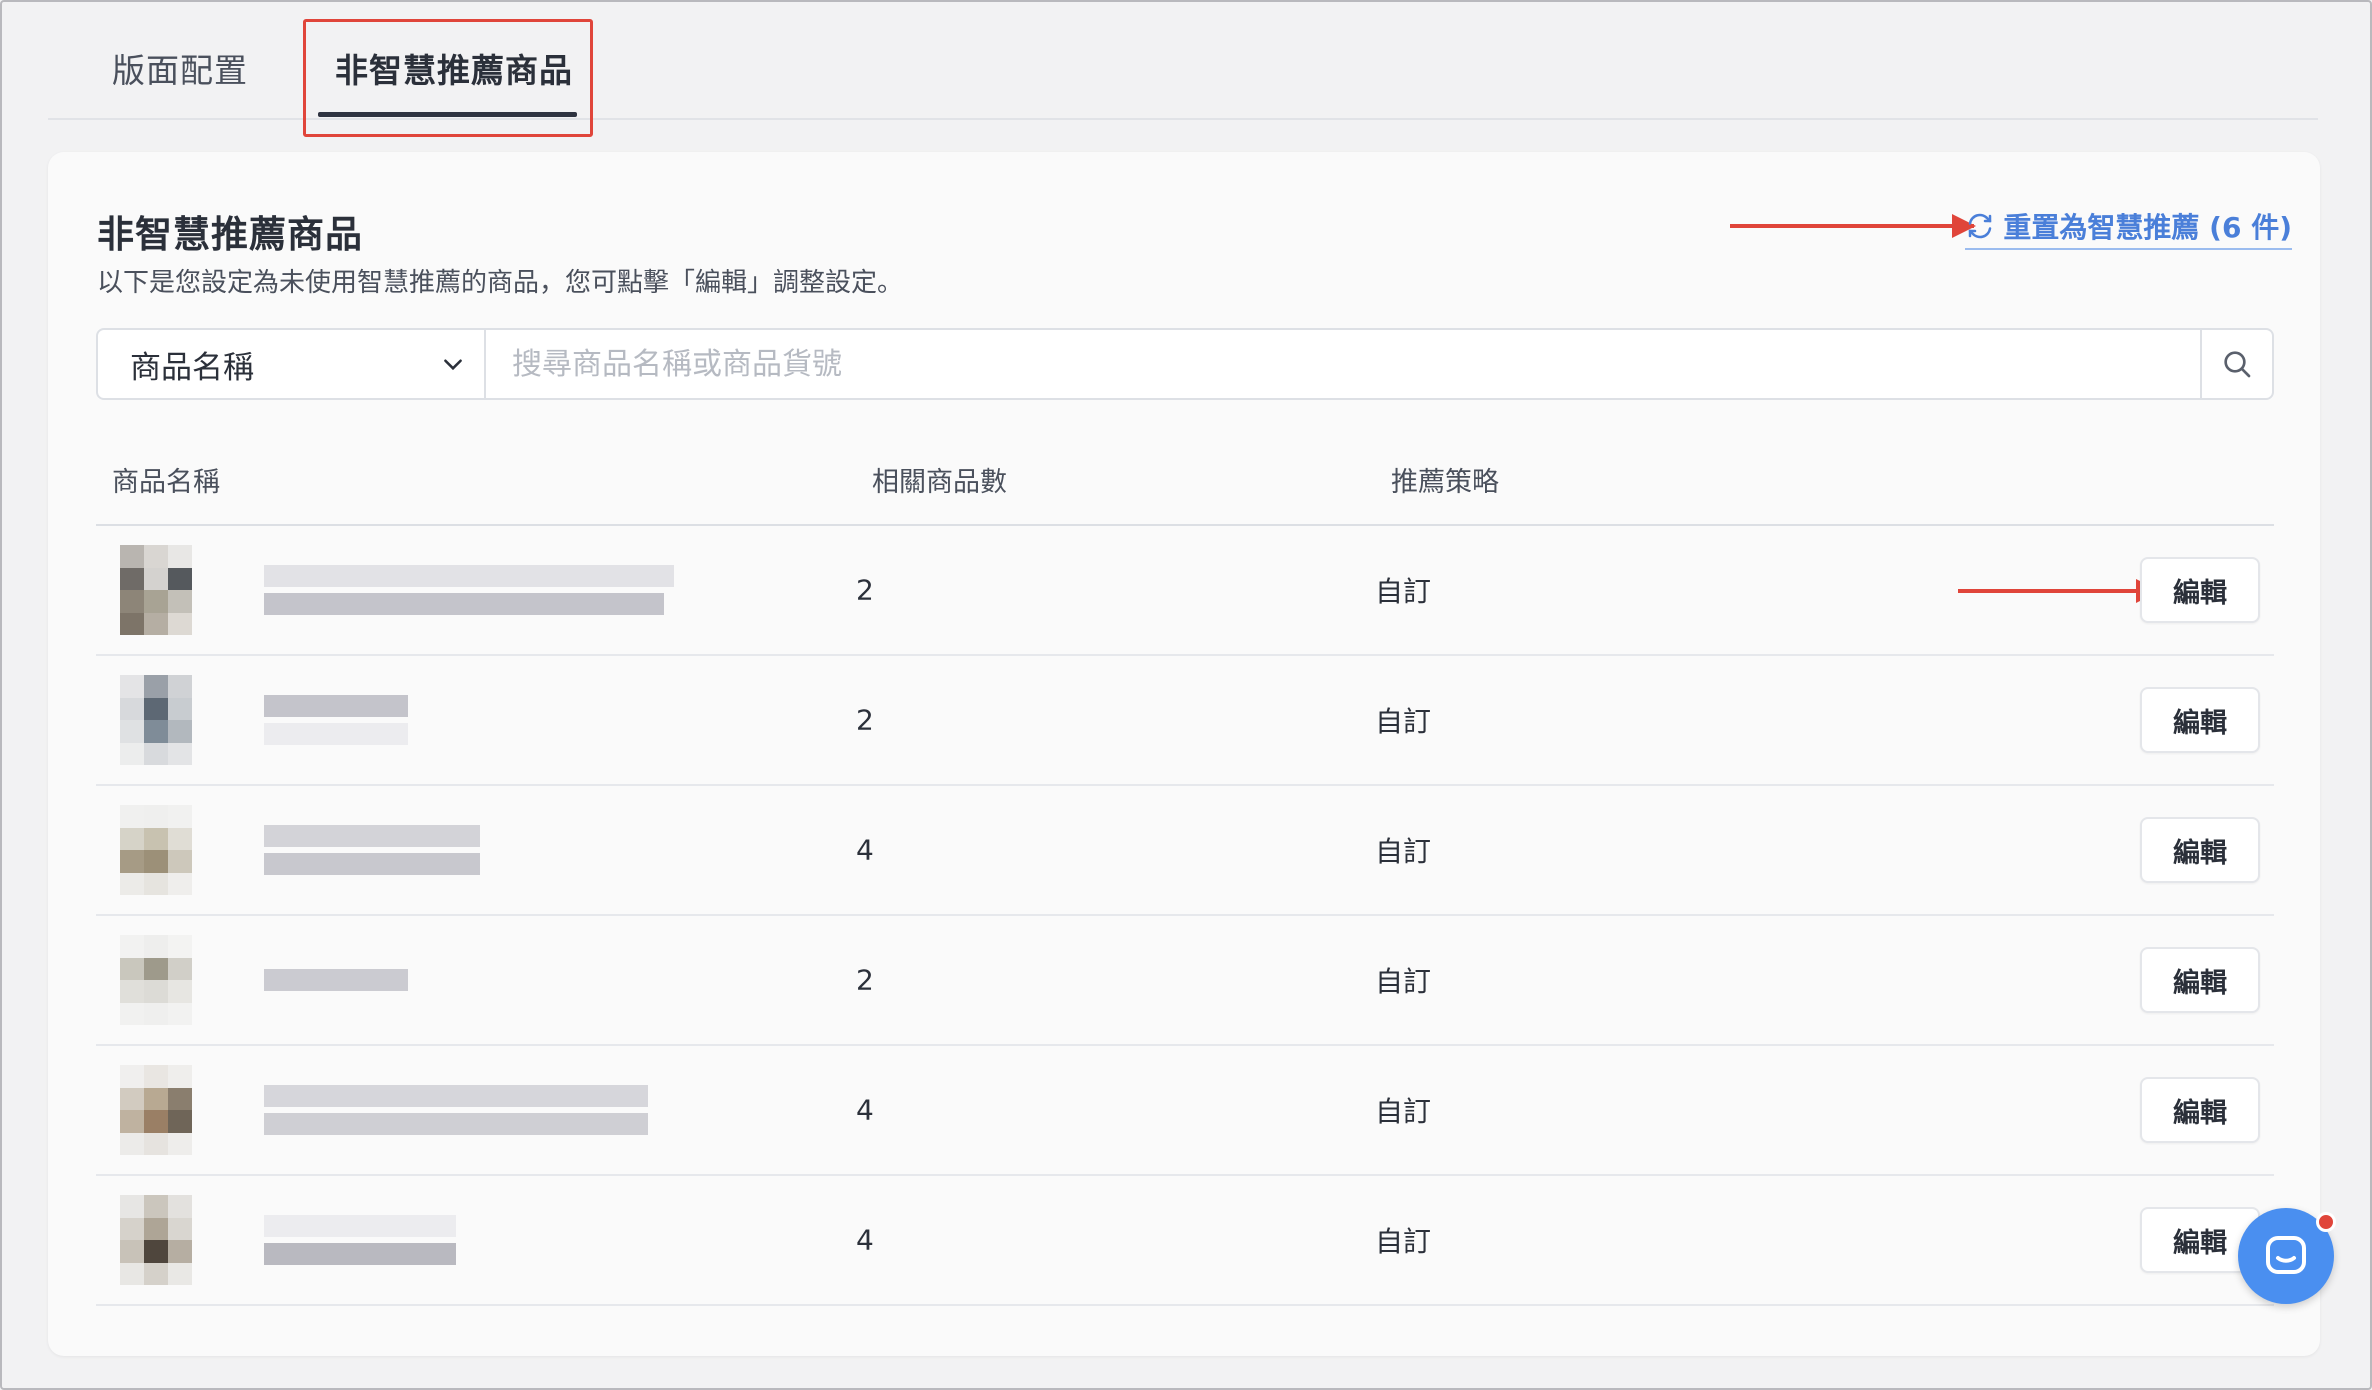 This screenshot has width=2372, height=1390. I want to click on reset-link-label: 重置為智慧推薦 (6 件), so click(2147, 227).